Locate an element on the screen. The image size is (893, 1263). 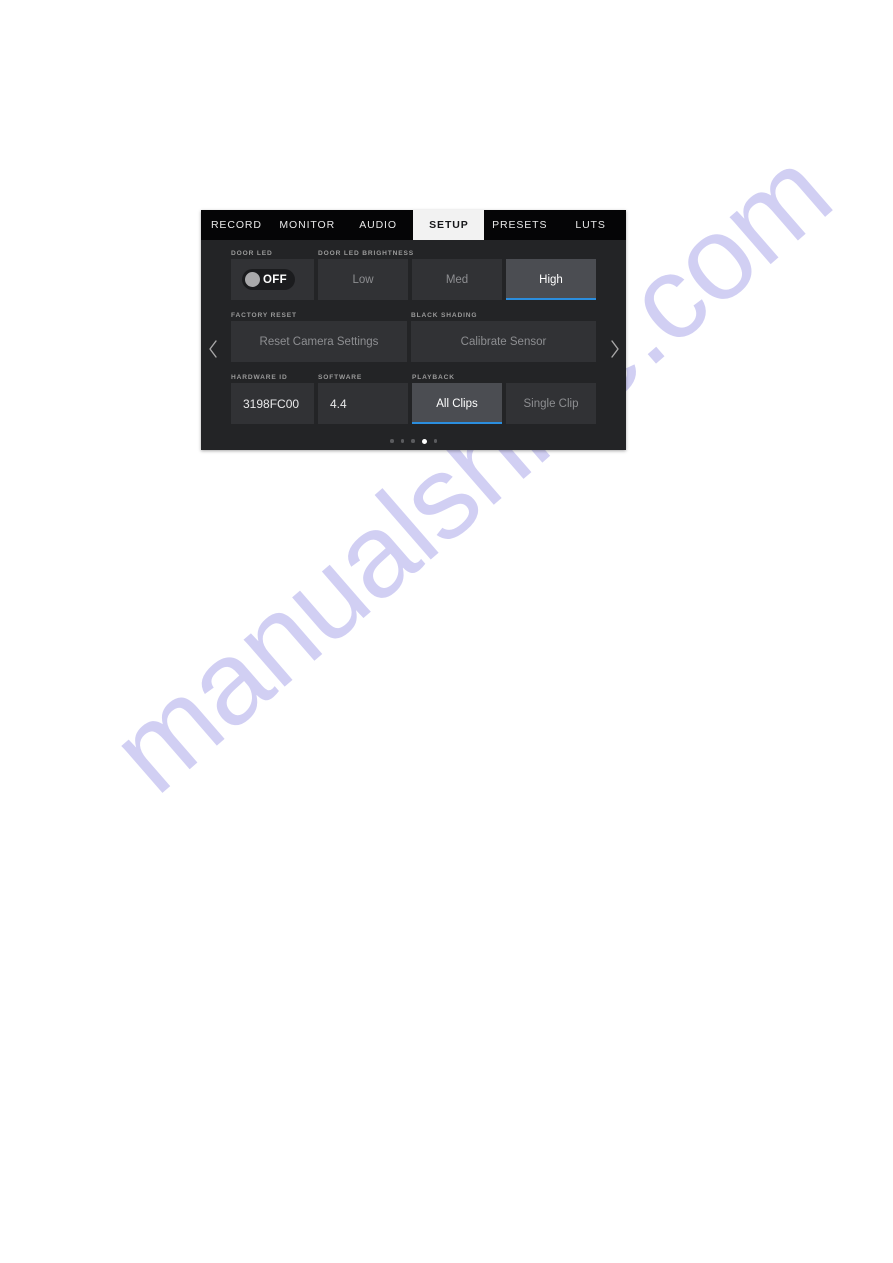
chevron-right-icon is located at coordinates (614, 349).